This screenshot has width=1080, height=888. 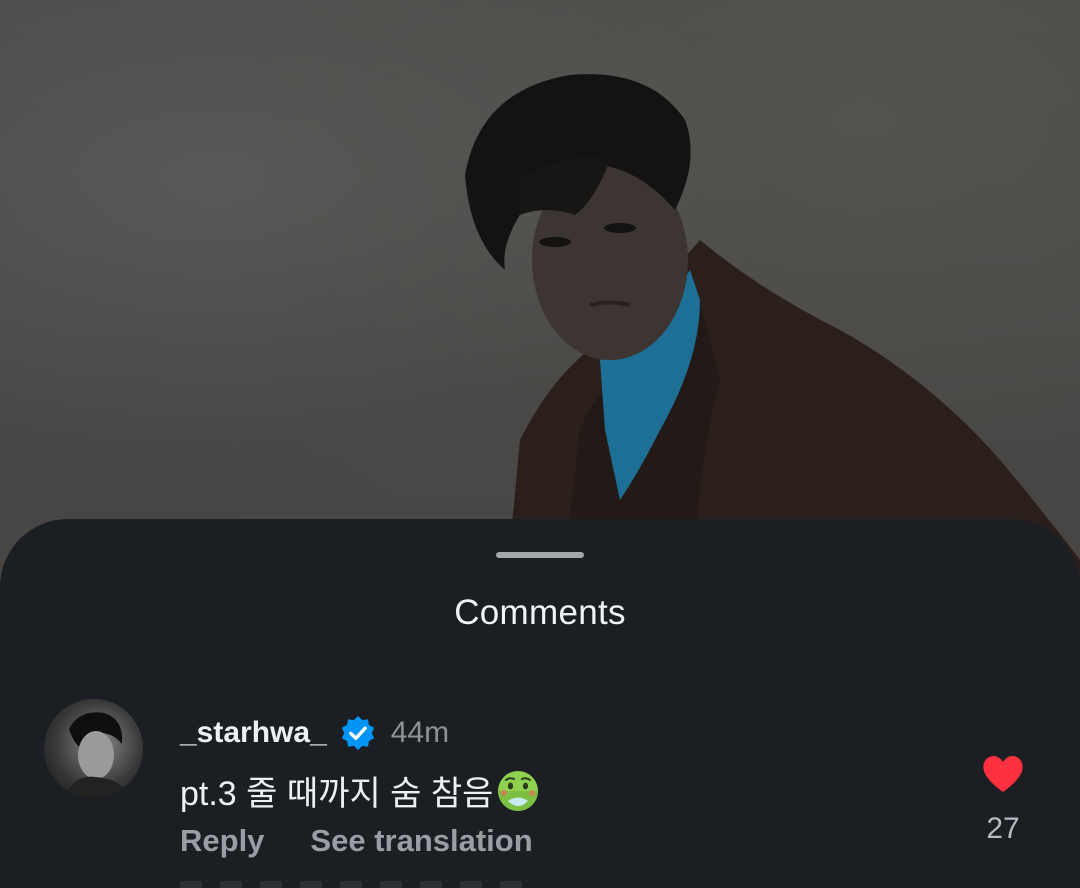 I want to click on comment-actions: Reply See translation, so click(x=356, y=841).